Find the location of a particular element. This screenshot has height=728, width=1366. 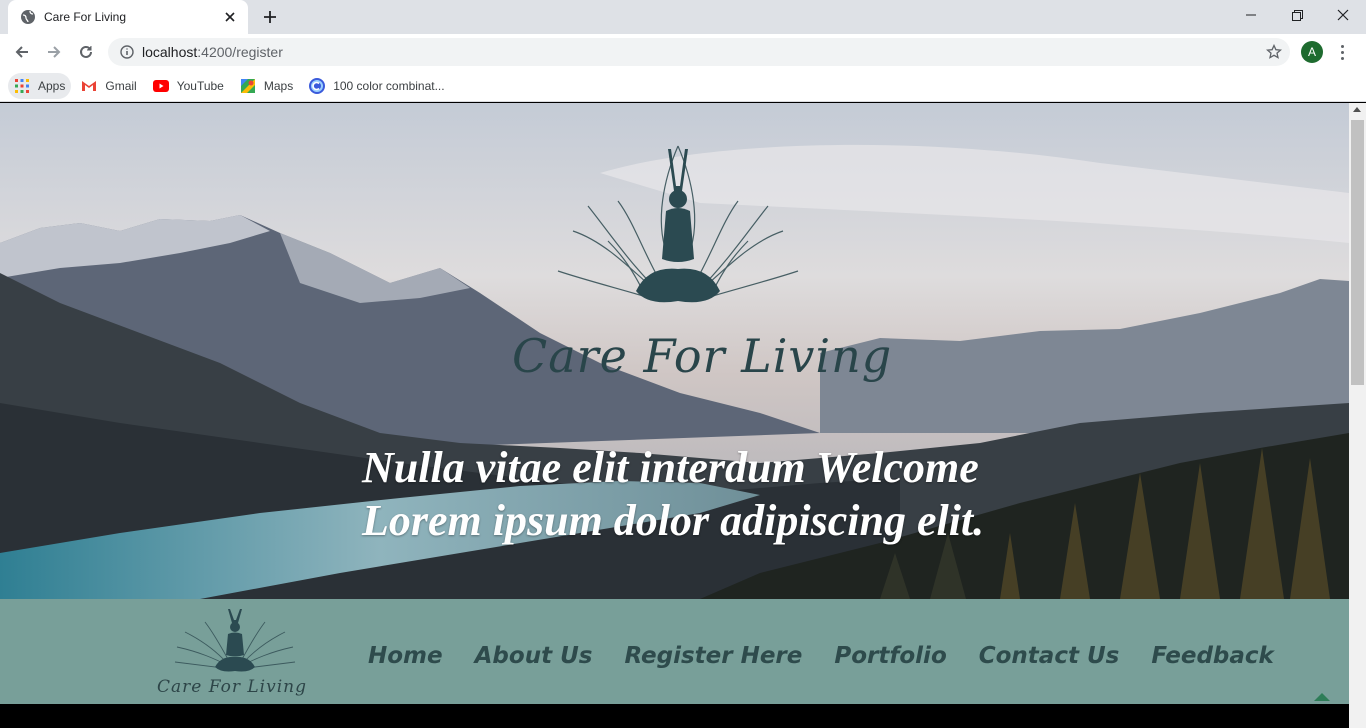

url-text: localhost:4200/register is located at coordinates (212, 52).